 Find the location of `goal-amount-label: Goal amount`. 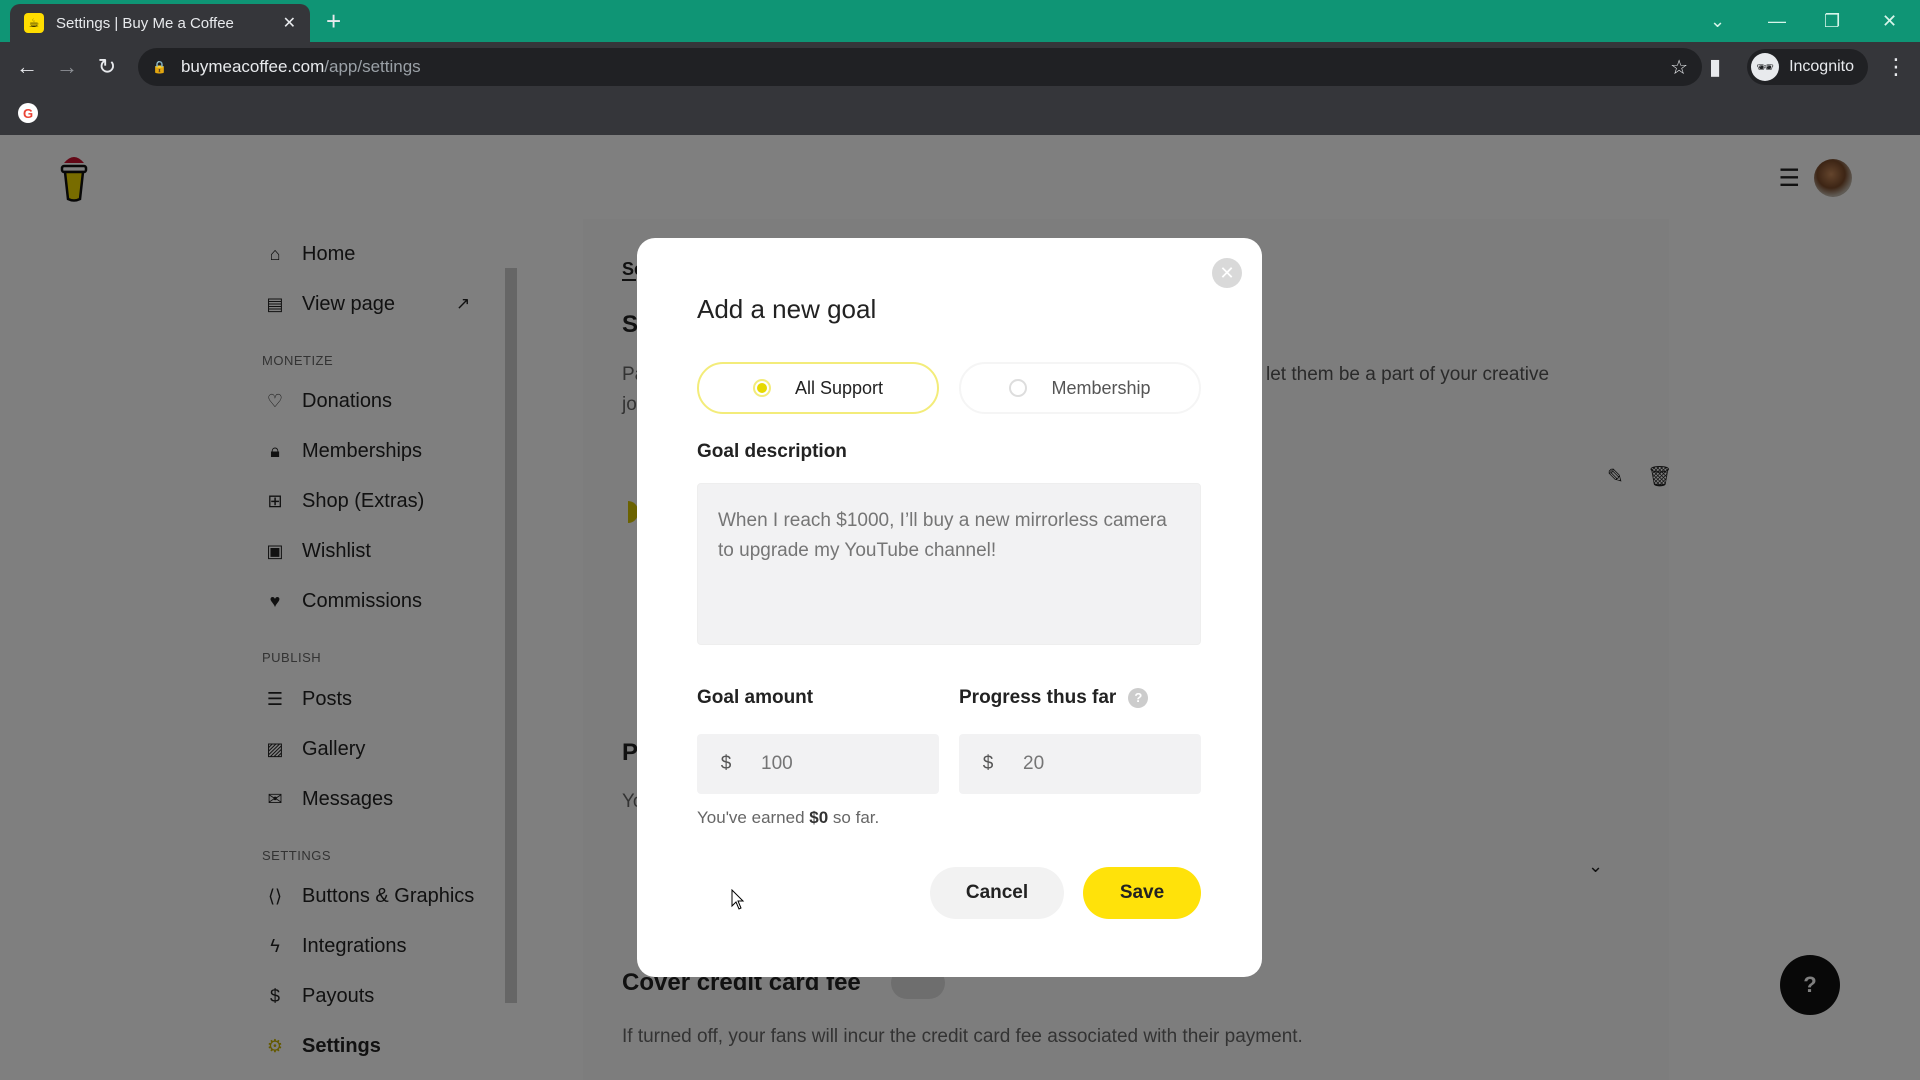

goal-amount-label: Goal amount is located at coordinates (755, 697).